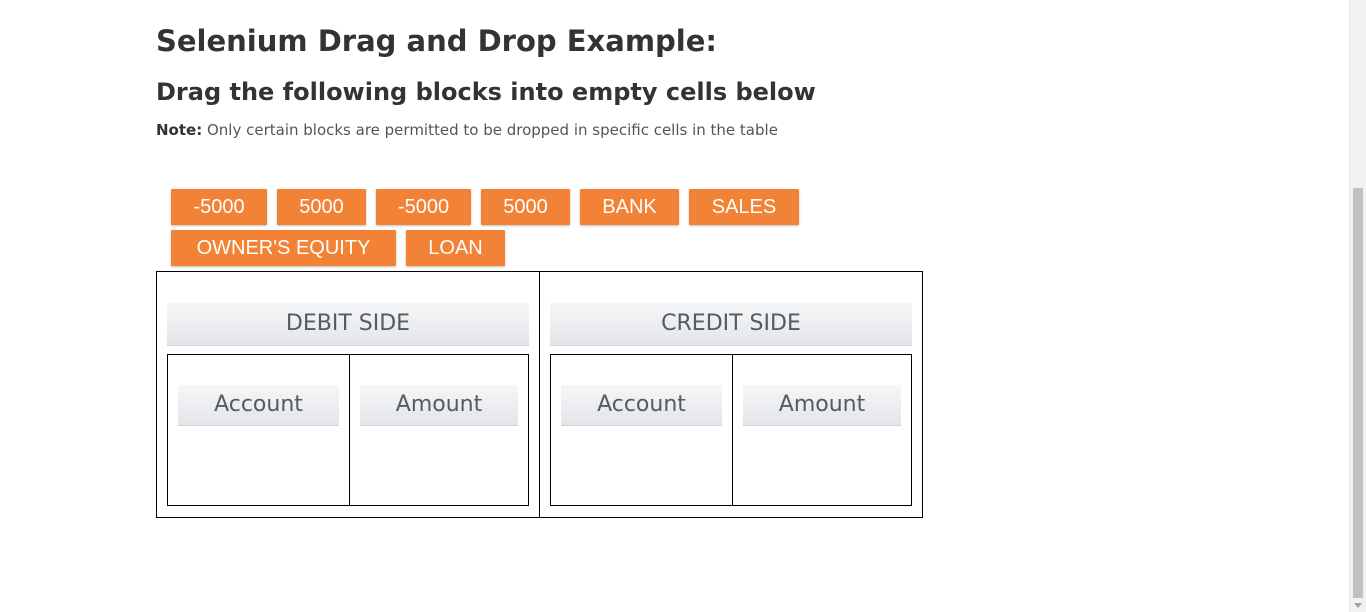 This screenshot has height=612, width=1366. What do you see at coordinates (436, 41) in the screenshot?
I see `page-title: Selenium Drag and Drop Example:` at bounding box center [436, 41].